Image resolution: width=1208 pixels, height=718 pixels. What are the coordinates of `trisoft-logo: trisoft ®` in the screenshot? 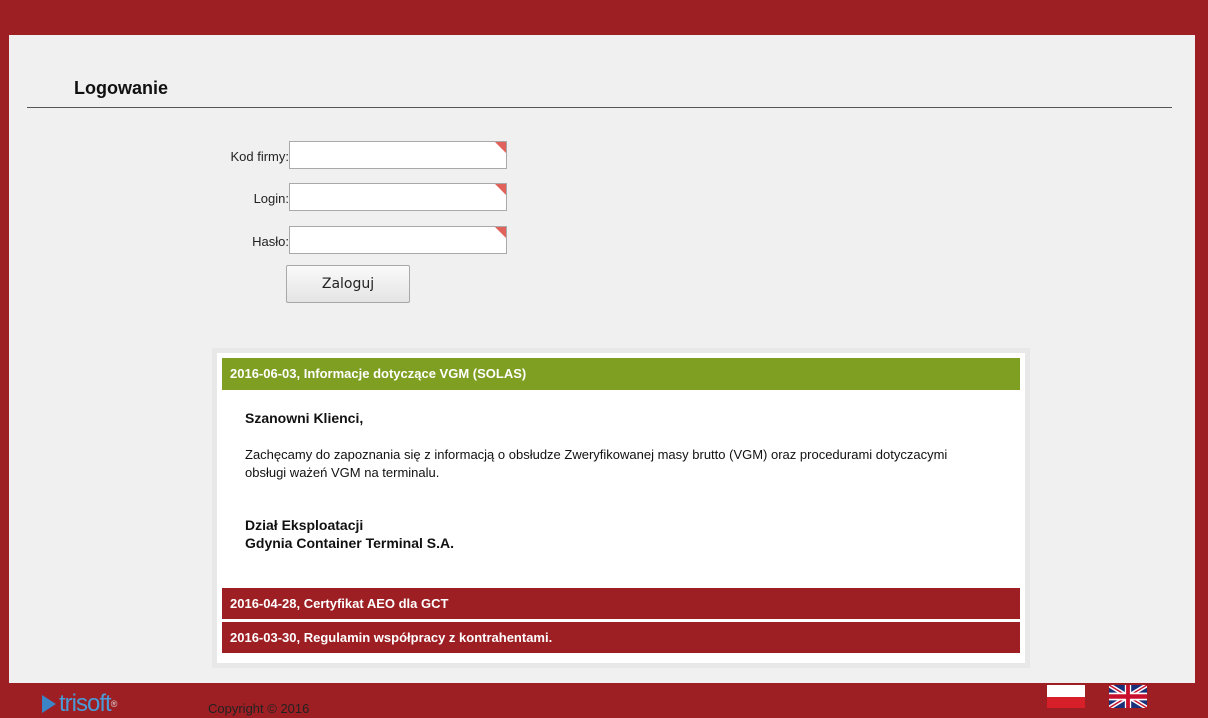 It's located at (79, 704).